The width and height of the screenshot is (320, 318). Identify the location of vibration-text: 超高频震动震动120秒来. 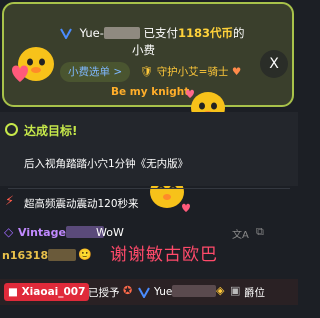
(81, 204).